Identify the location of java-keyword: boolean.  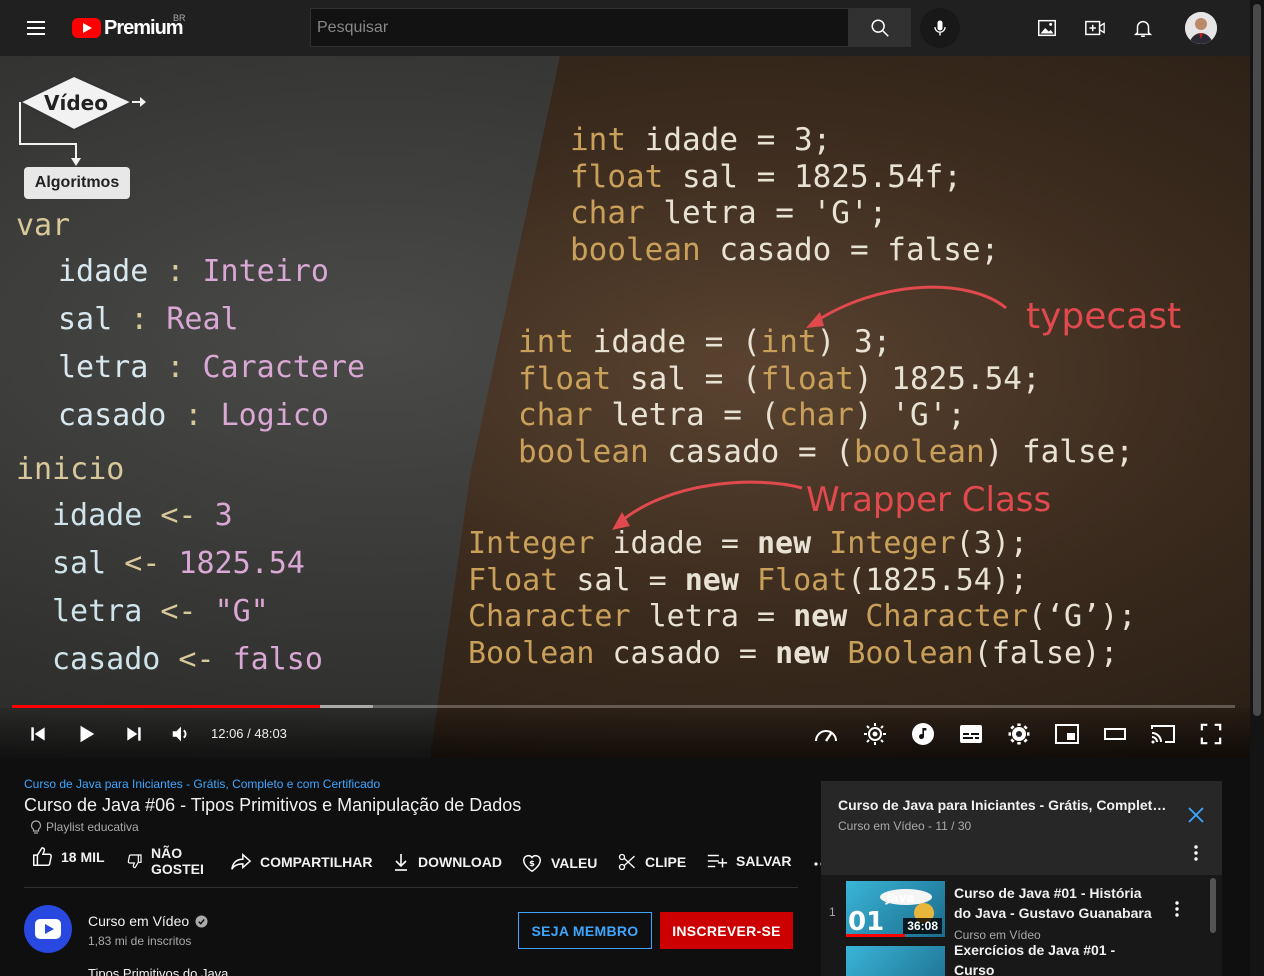
(635, 249).